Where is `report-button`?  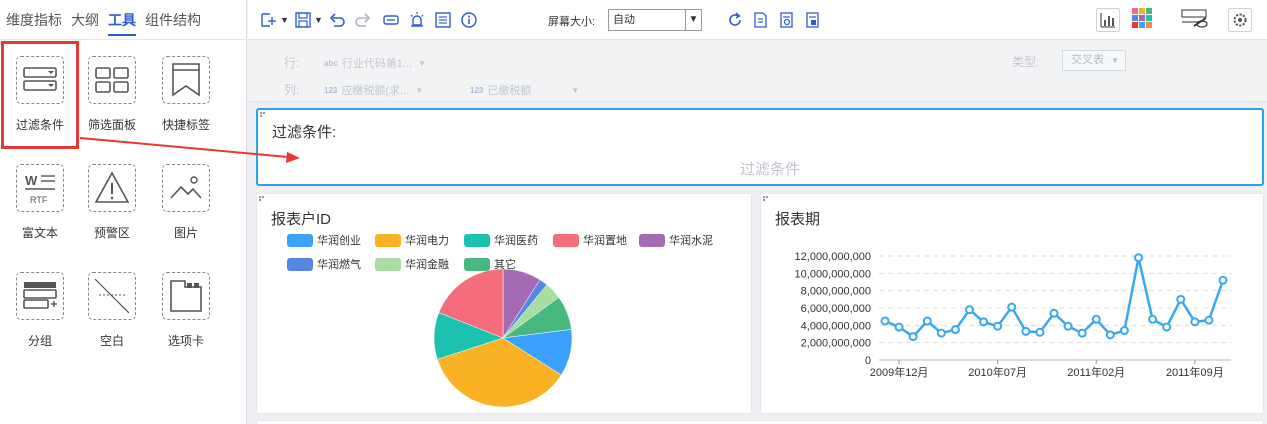 report-button is located at coordinates (787, 20).